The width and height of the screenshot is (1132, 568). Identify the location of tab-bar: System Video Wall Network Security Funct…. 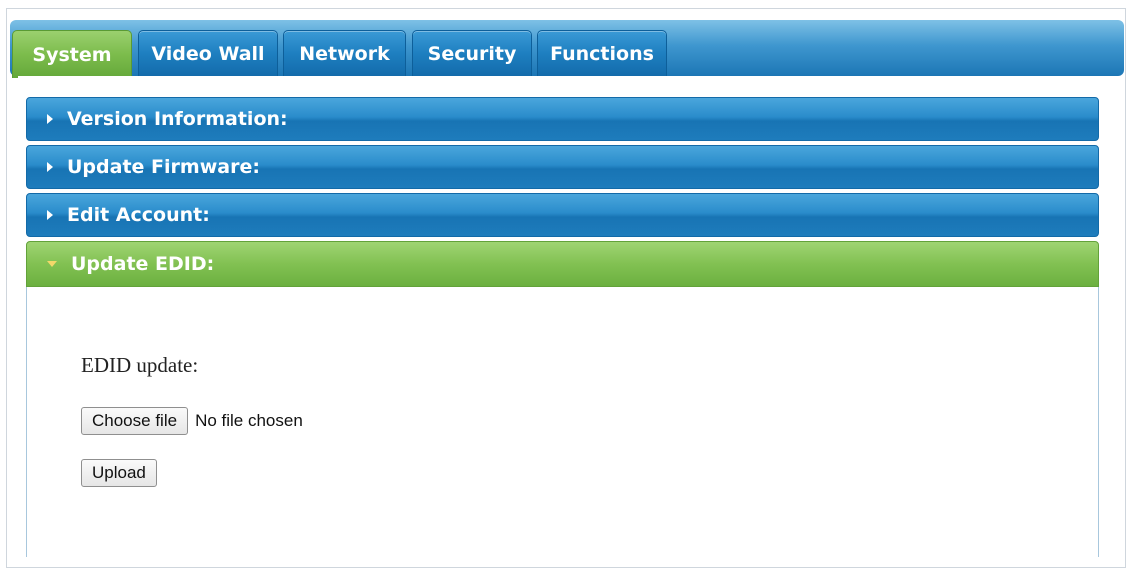
(567, 49).